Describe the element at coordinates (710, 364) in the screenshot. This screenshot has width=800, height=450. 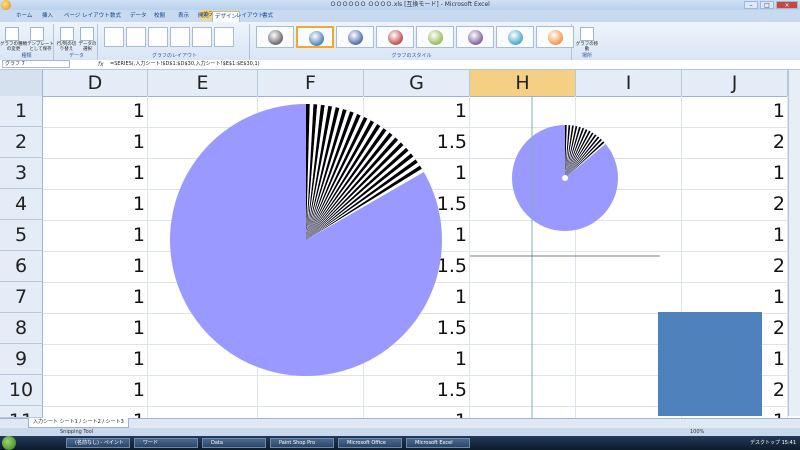
I see `chart-square-shape` at that location.